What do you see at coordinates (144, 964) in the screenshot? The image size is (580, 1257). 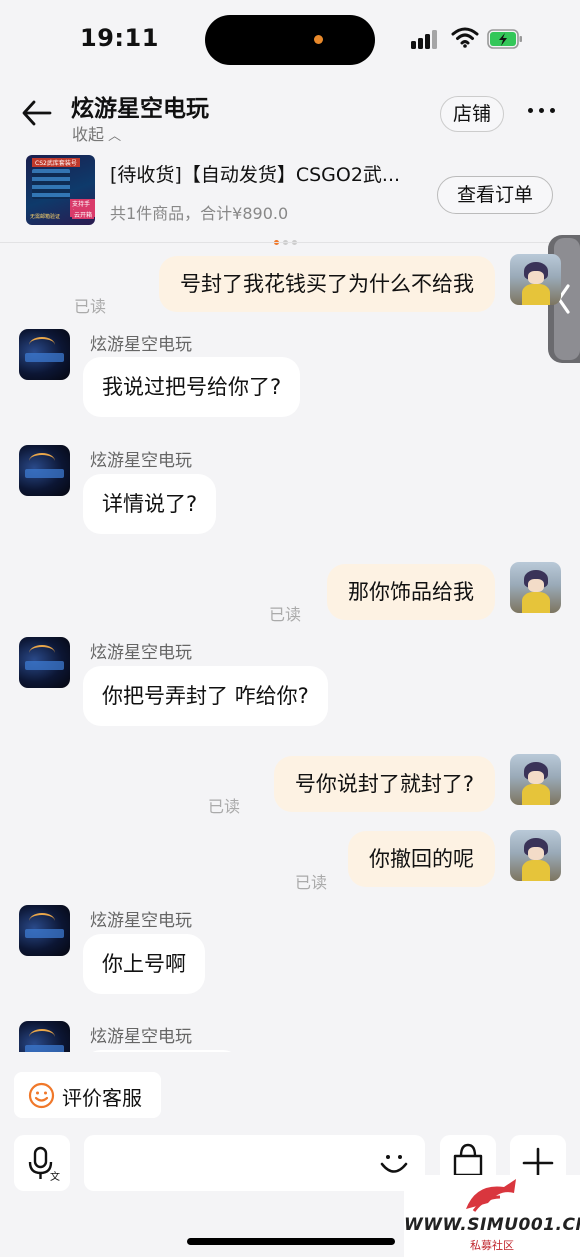 I see `message-bubble-incoming: 你上号啊` at bounding box center [144, 964].